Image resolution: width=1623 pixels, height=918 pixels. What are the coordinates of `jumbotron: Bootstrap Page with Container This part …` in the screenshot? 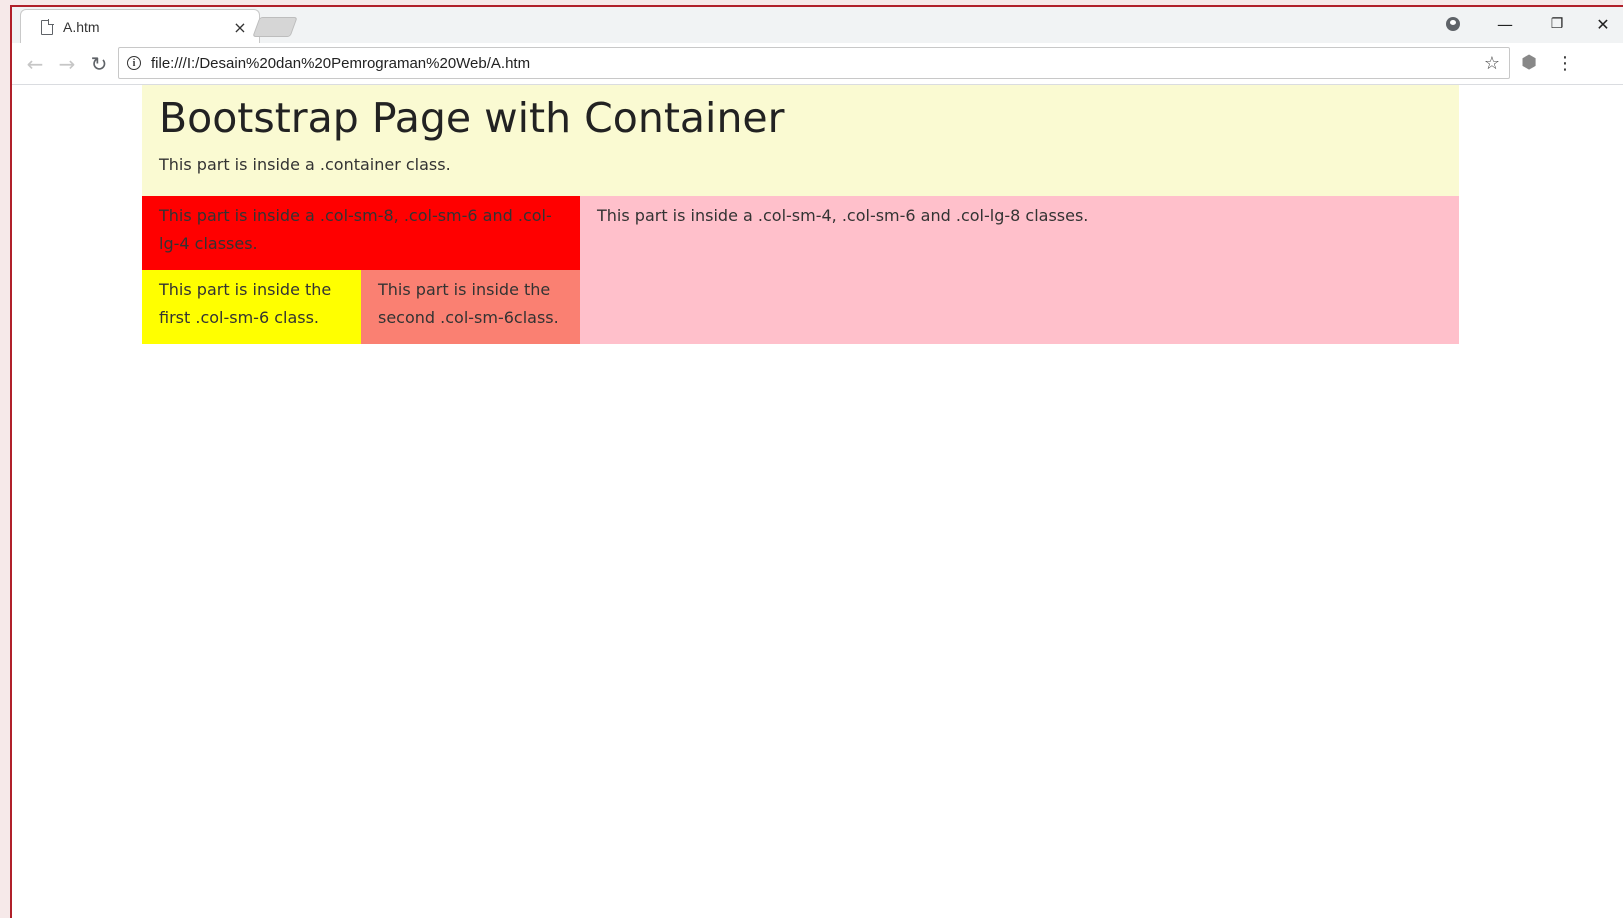 It's located at (800, 140).